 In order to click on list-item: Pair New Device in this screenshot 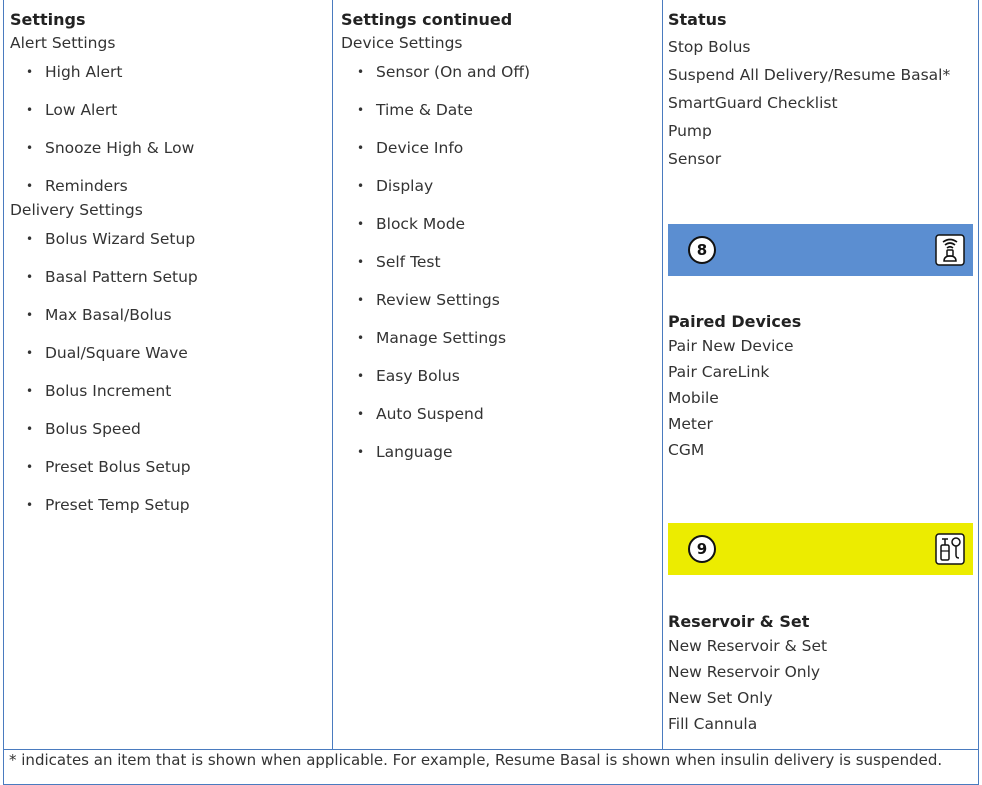, I will do `click(731, 346)`.